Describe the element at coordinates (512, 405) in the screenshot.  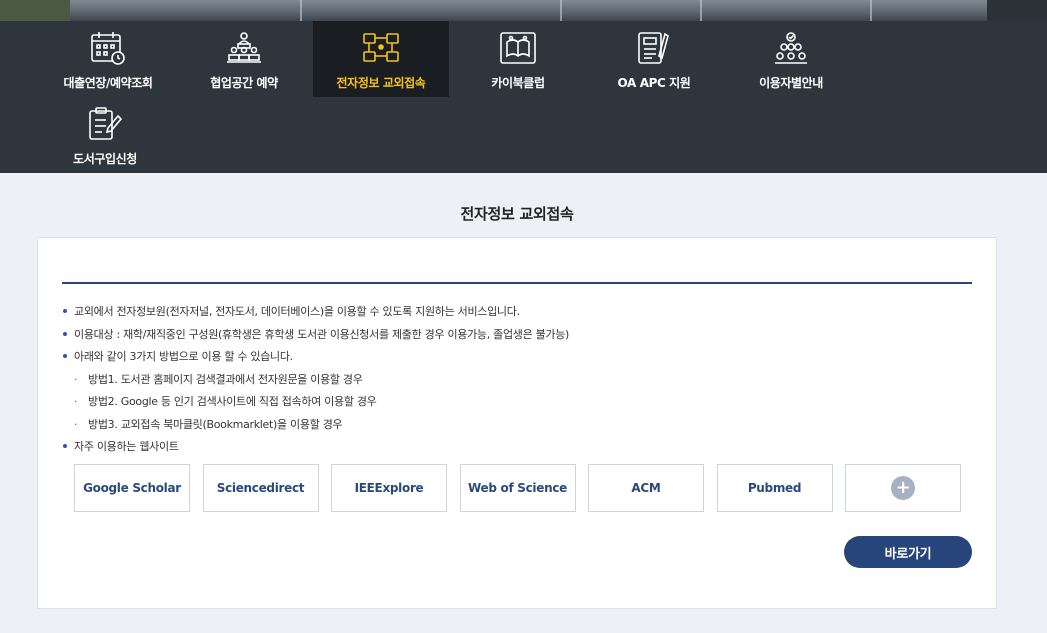
I see `method-item: 방법2. Google 등 인기 검색사이트에 직접 접속하여 이용할 경우` at that location.